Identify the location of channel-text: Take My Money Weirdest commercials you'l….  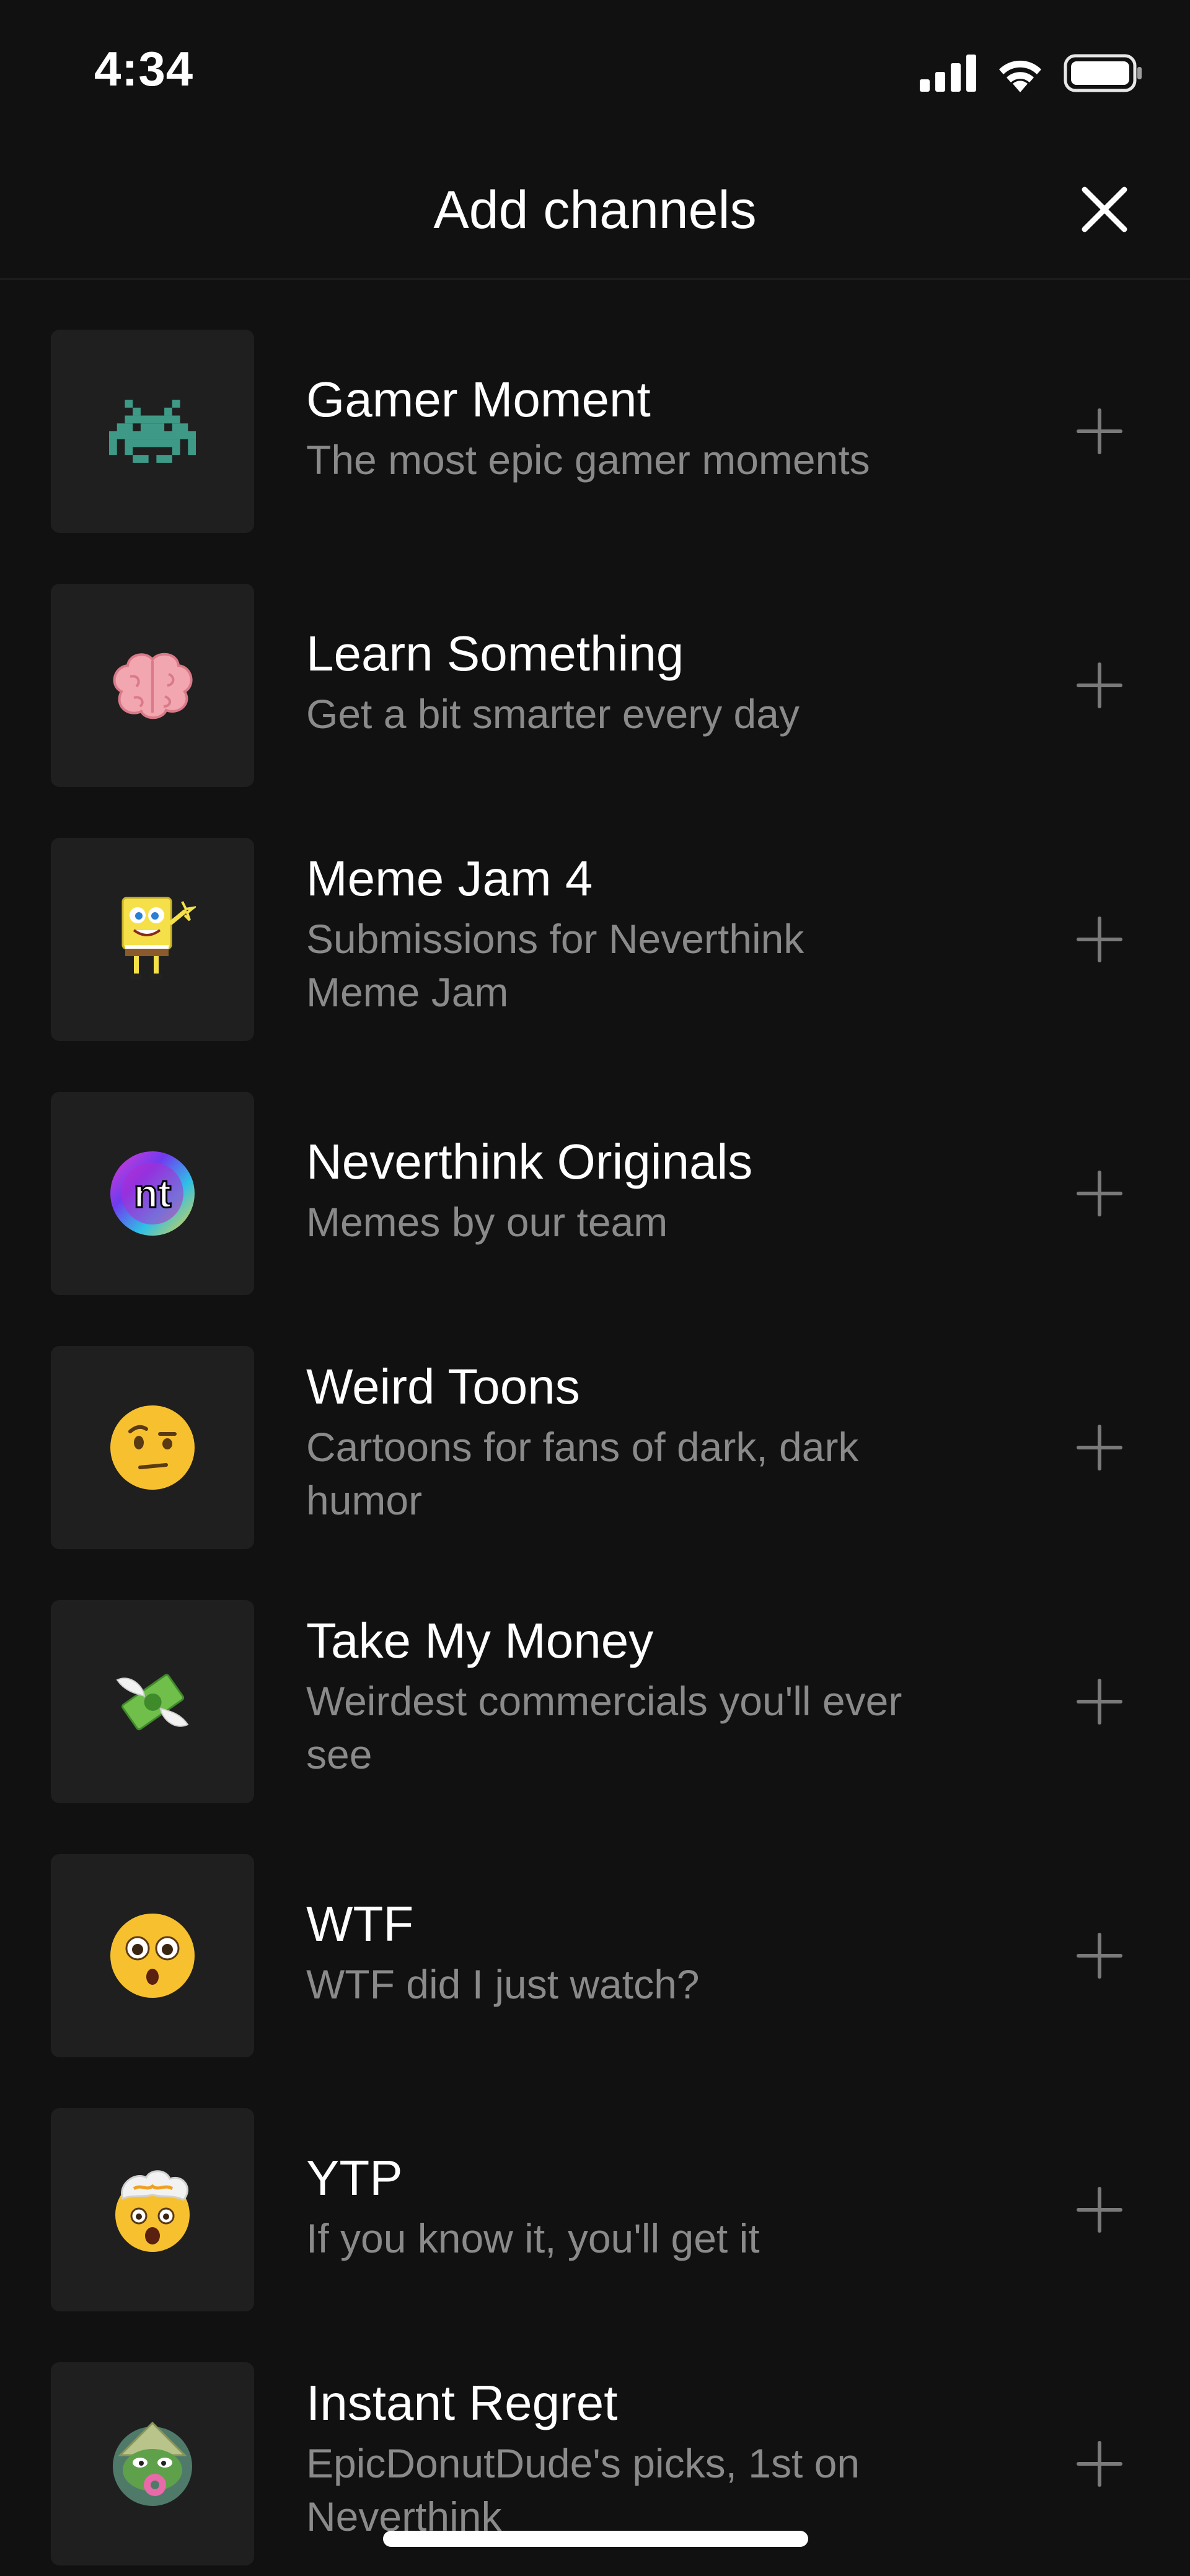
(647, 1696).